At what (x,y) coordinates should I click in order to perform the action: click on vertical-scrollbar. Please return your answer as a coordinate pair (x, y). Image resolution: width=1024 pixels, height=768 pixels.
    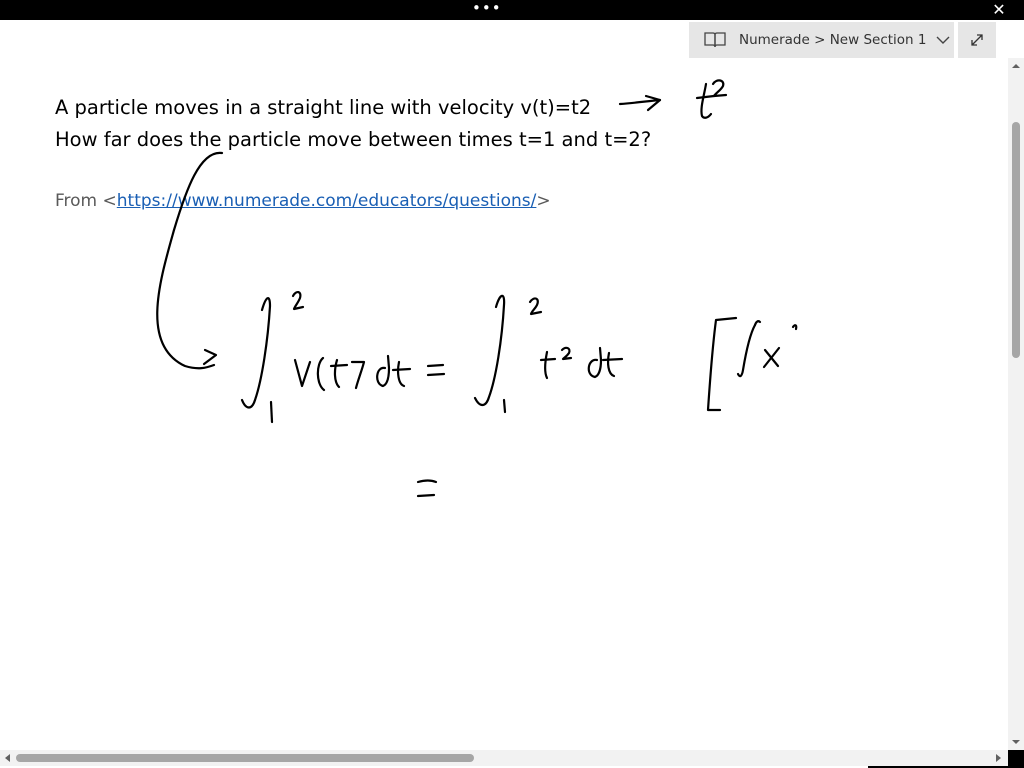
    Looking at the image, I should click on (1016, 404).